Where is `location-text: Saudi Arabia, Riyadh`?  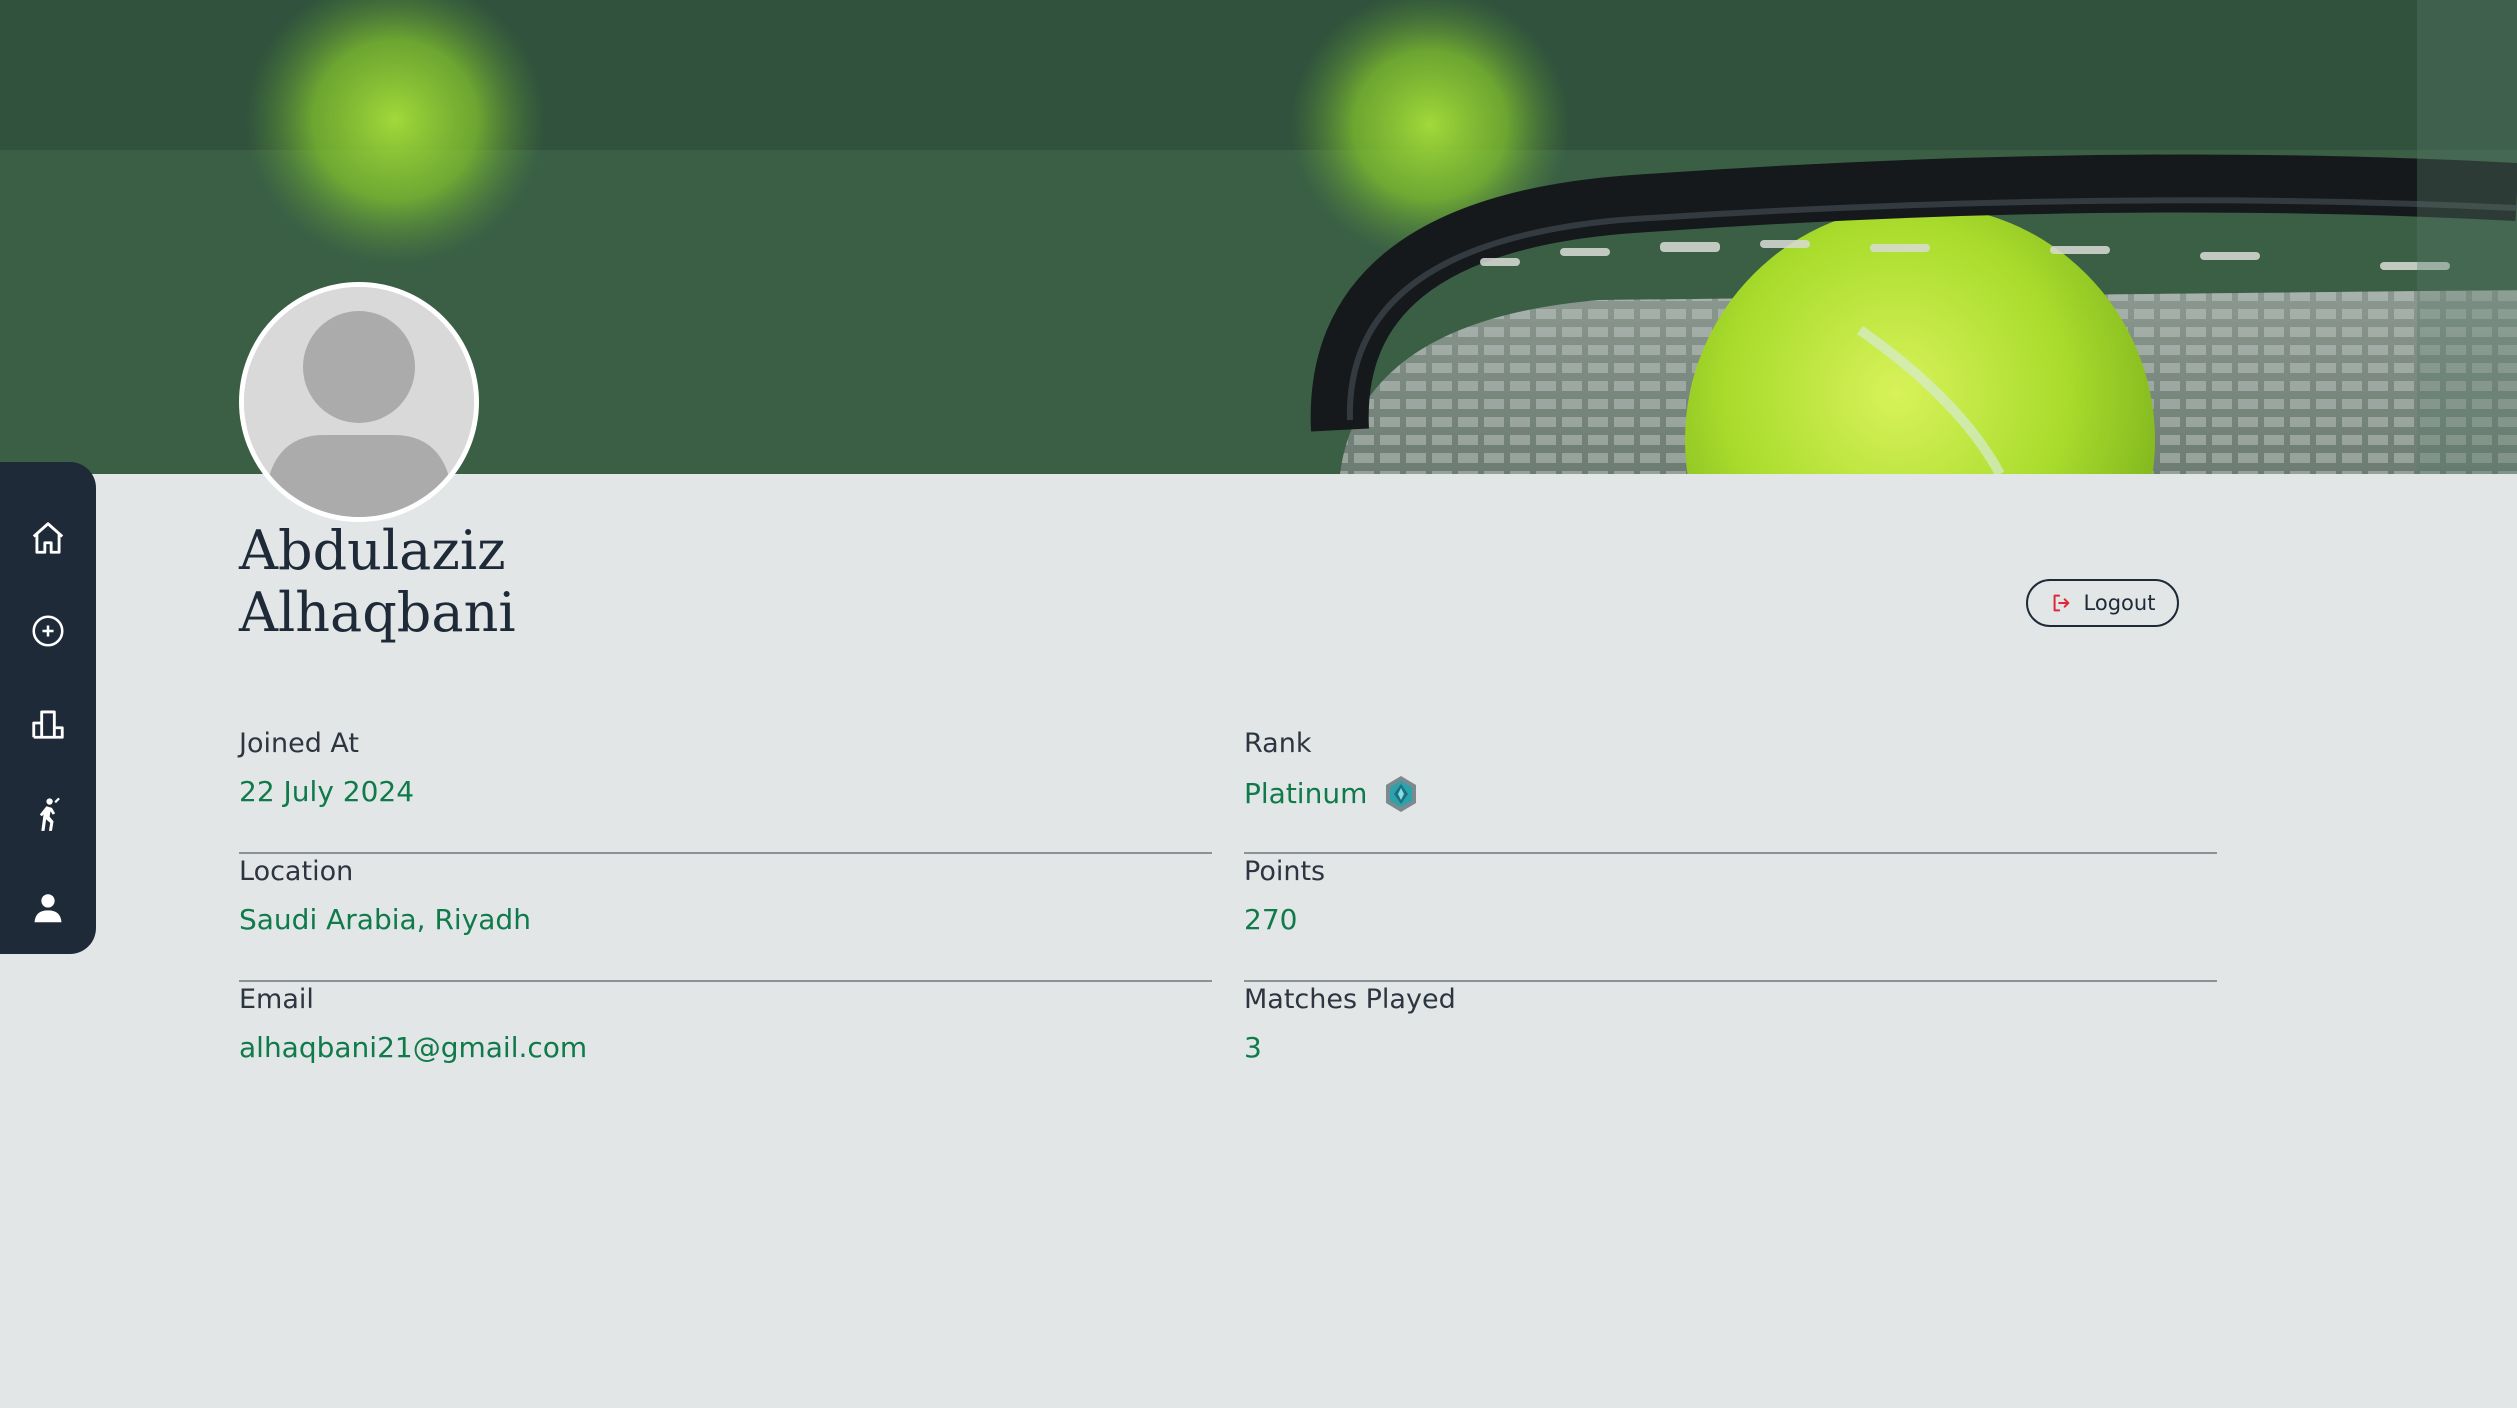
location-text: Saudi Arabia, Riyadh is located at coordinates (385, 919).